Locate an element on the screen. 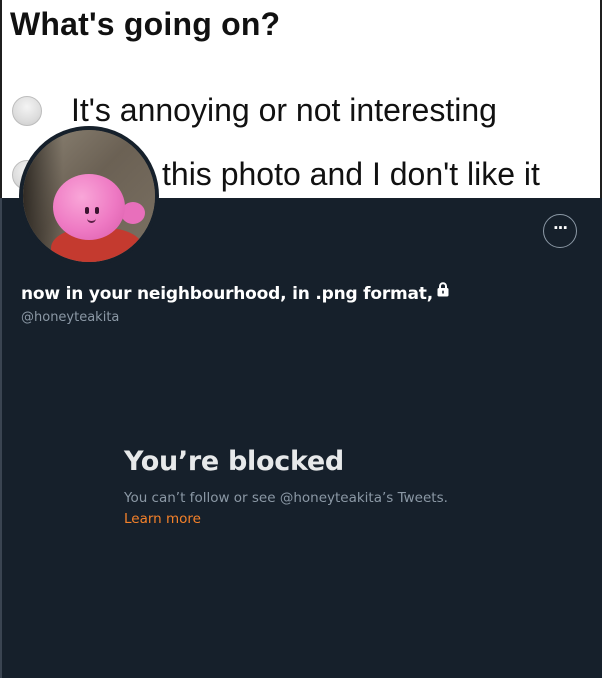  report-option-label: It's annoying or not interesting is located at coordinates (284, 110).